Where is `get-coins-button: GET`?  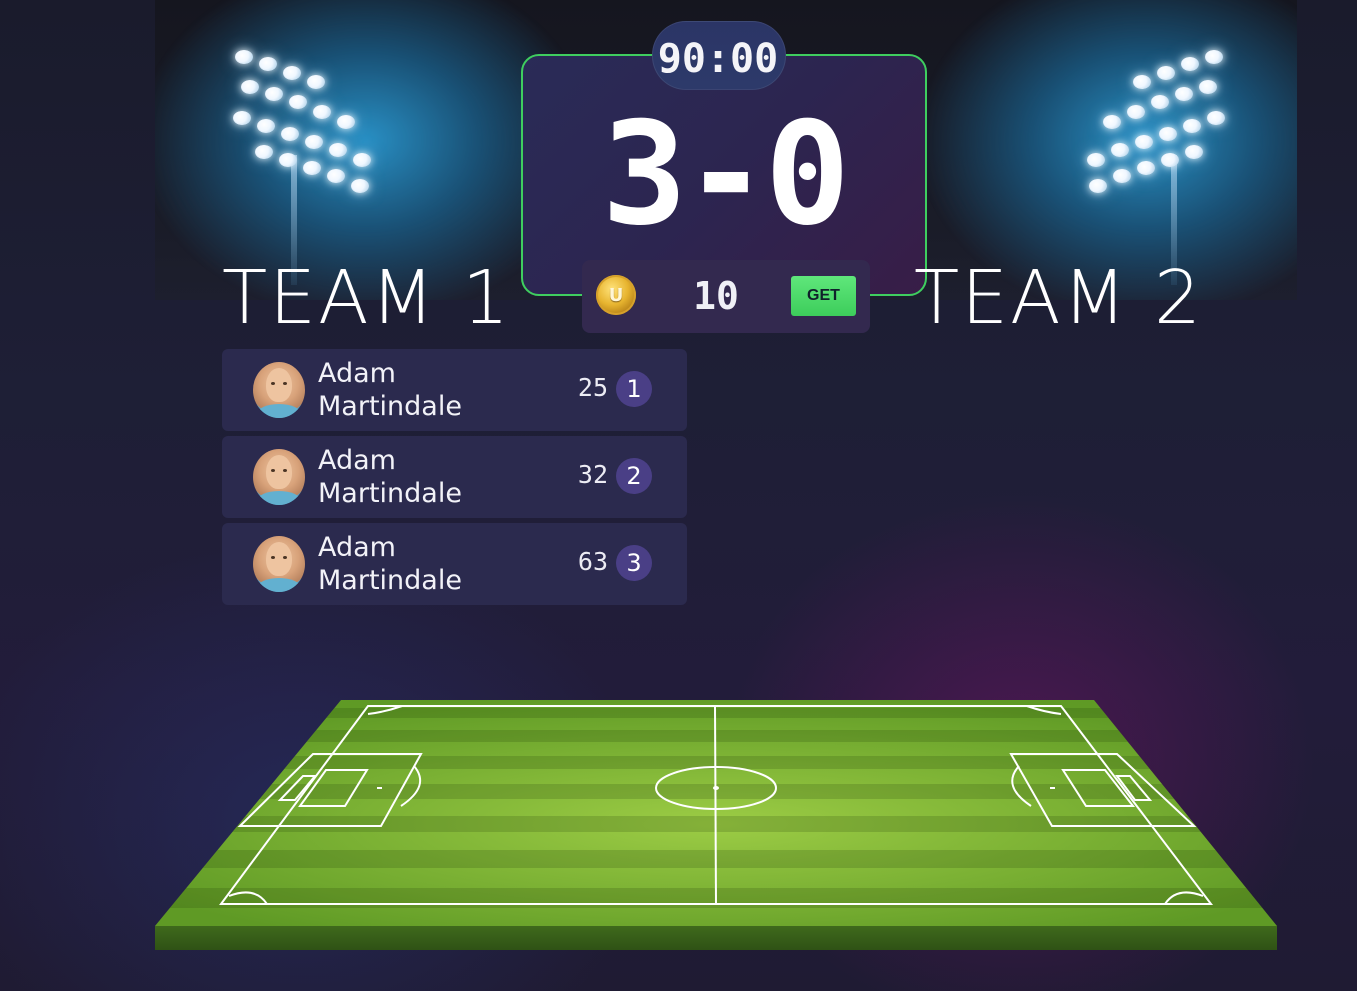 get-coins-button: GET is located at coordinates (823, 296).